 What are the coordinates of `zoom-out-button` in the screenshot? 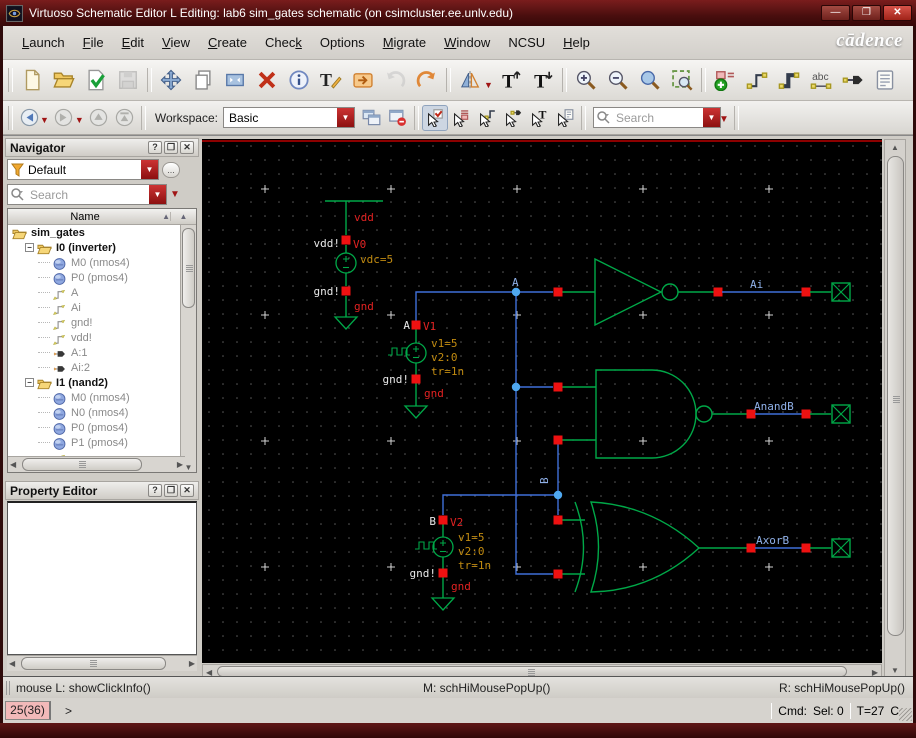 It's located at (618, 80).